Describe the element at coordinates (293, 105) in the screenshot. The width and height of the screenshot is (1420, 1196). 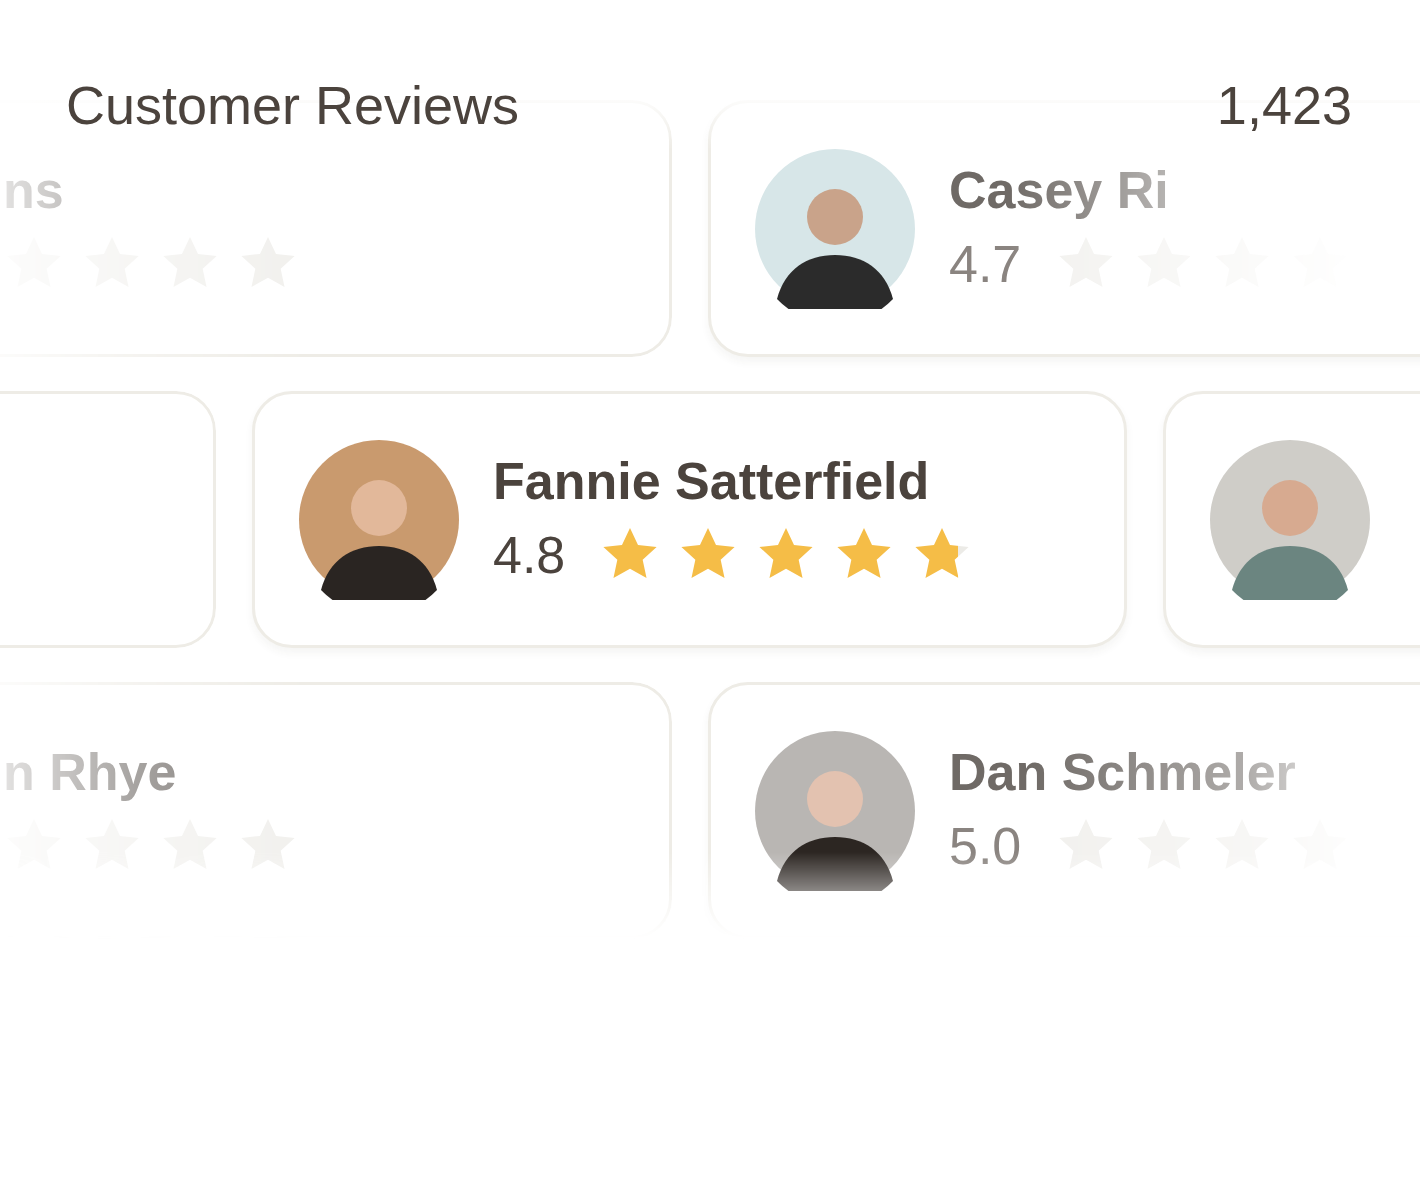
I see `section-title: Customer Reviews` at that location.